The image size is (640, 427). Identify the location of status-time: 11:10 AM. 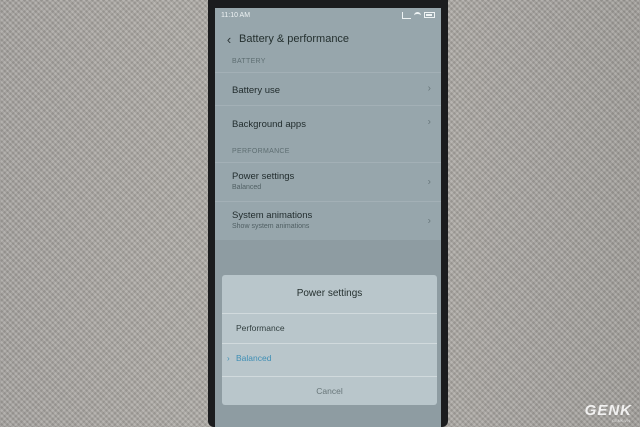
(236, 15).